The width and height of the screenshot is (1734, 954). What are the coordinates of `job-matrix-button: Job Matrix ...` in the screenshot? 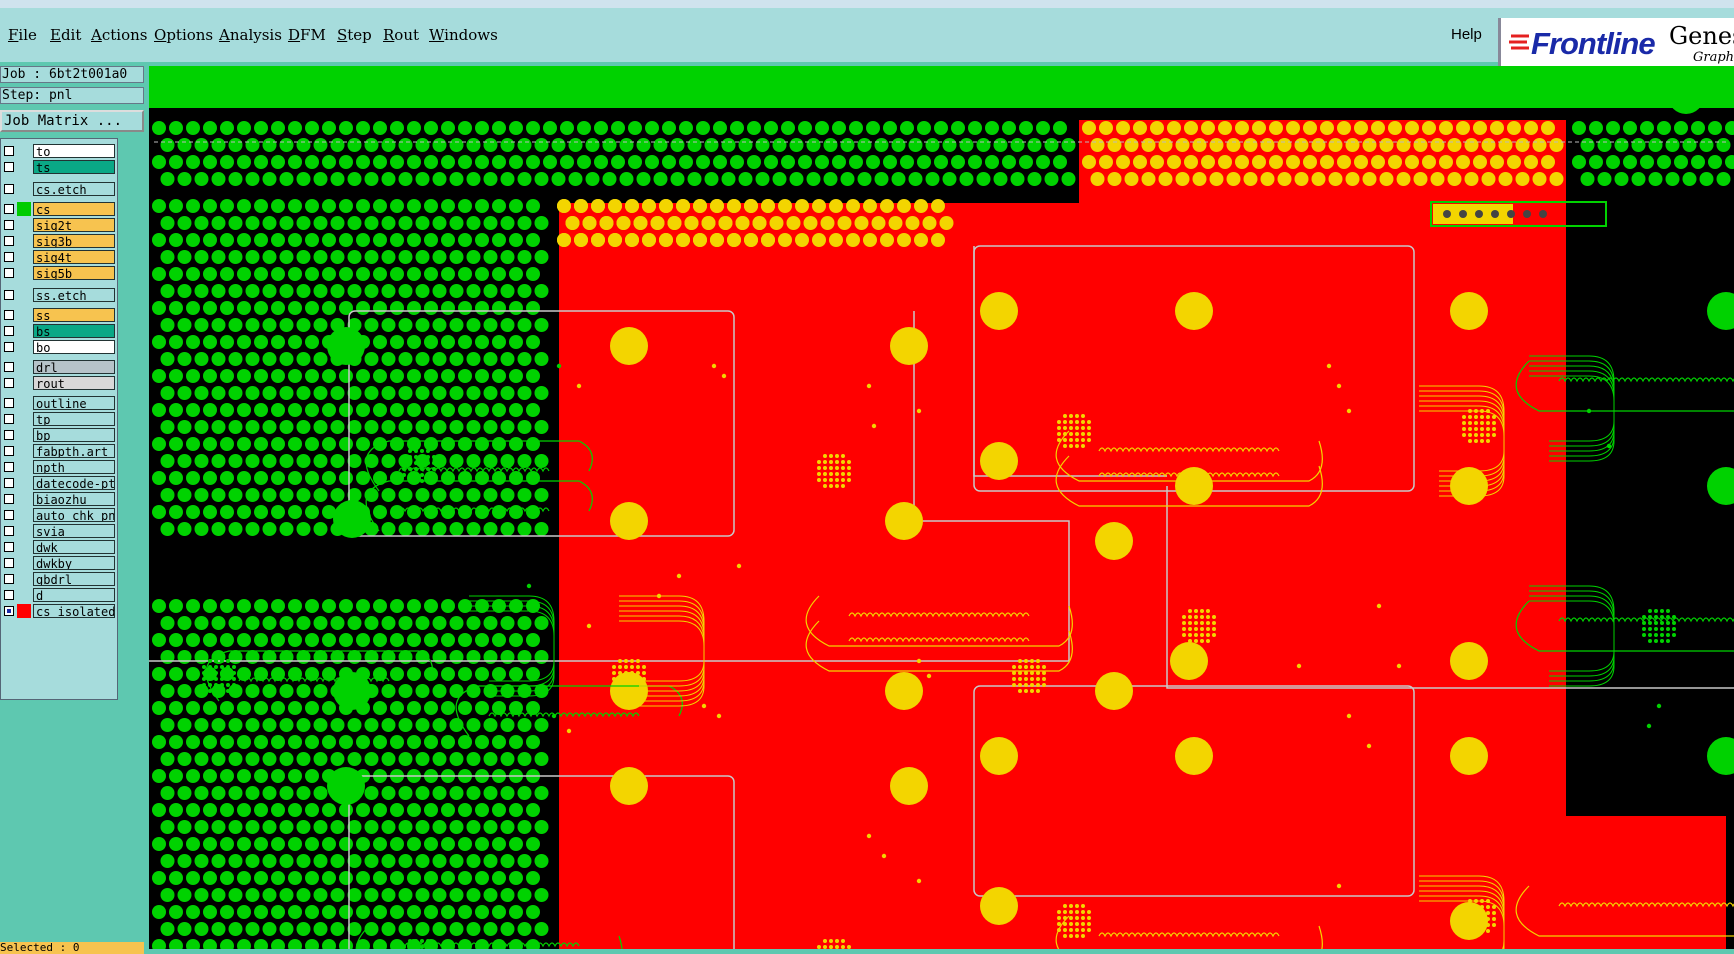 It's located at (72, 121).